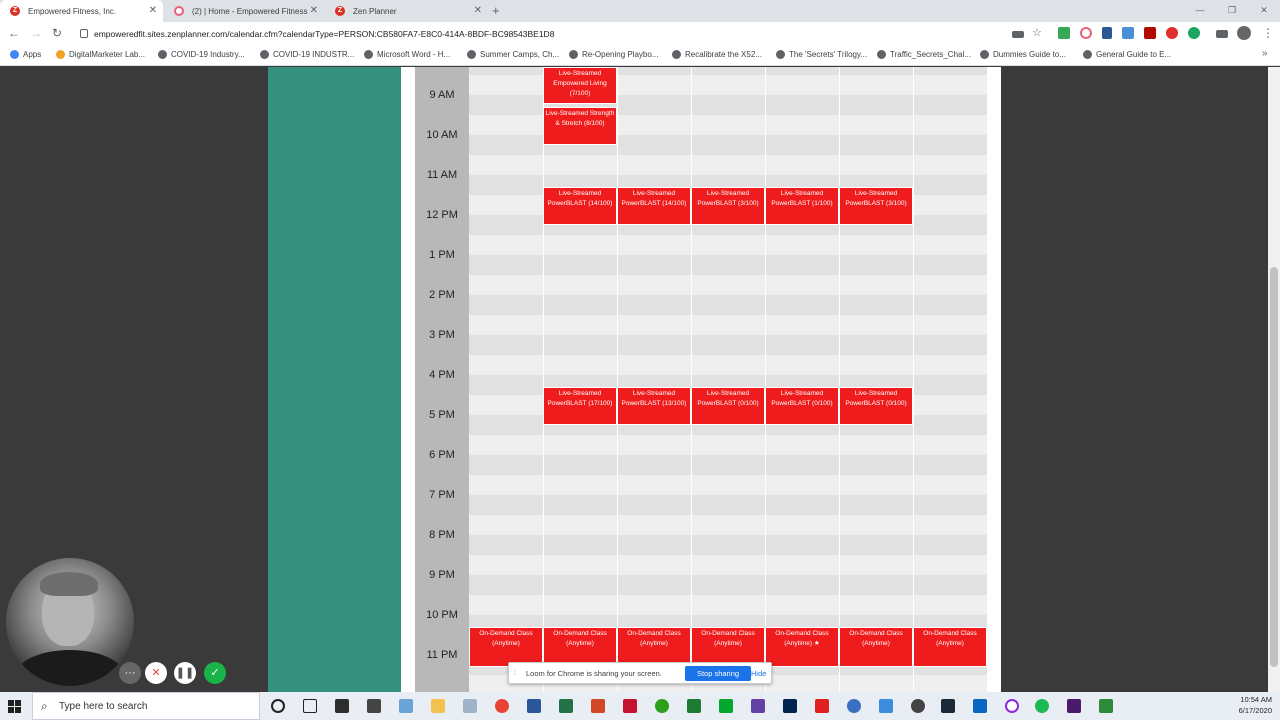  What do you see at coordinates (1042, 706) in the screenshot?
I see `spotify-icon` at bounding box center [1042, 706].